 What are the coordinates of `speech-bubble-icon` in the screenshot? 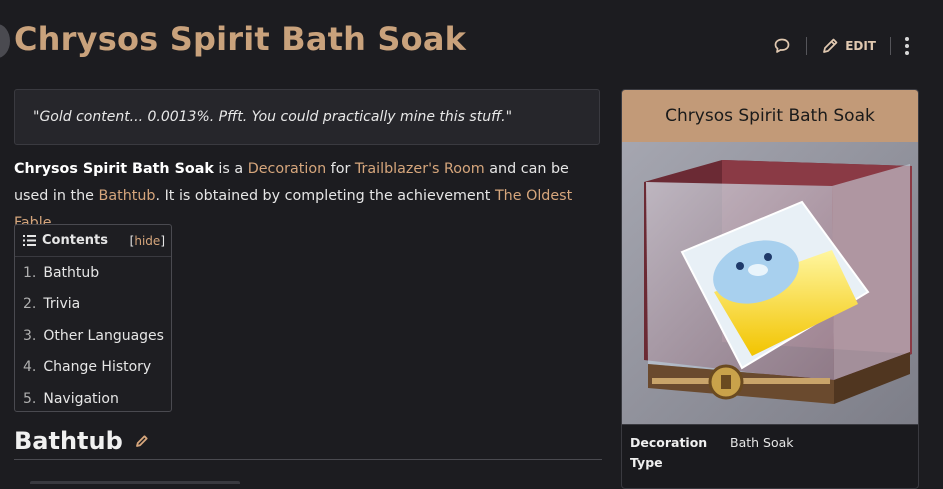 It's located at (782, 46).